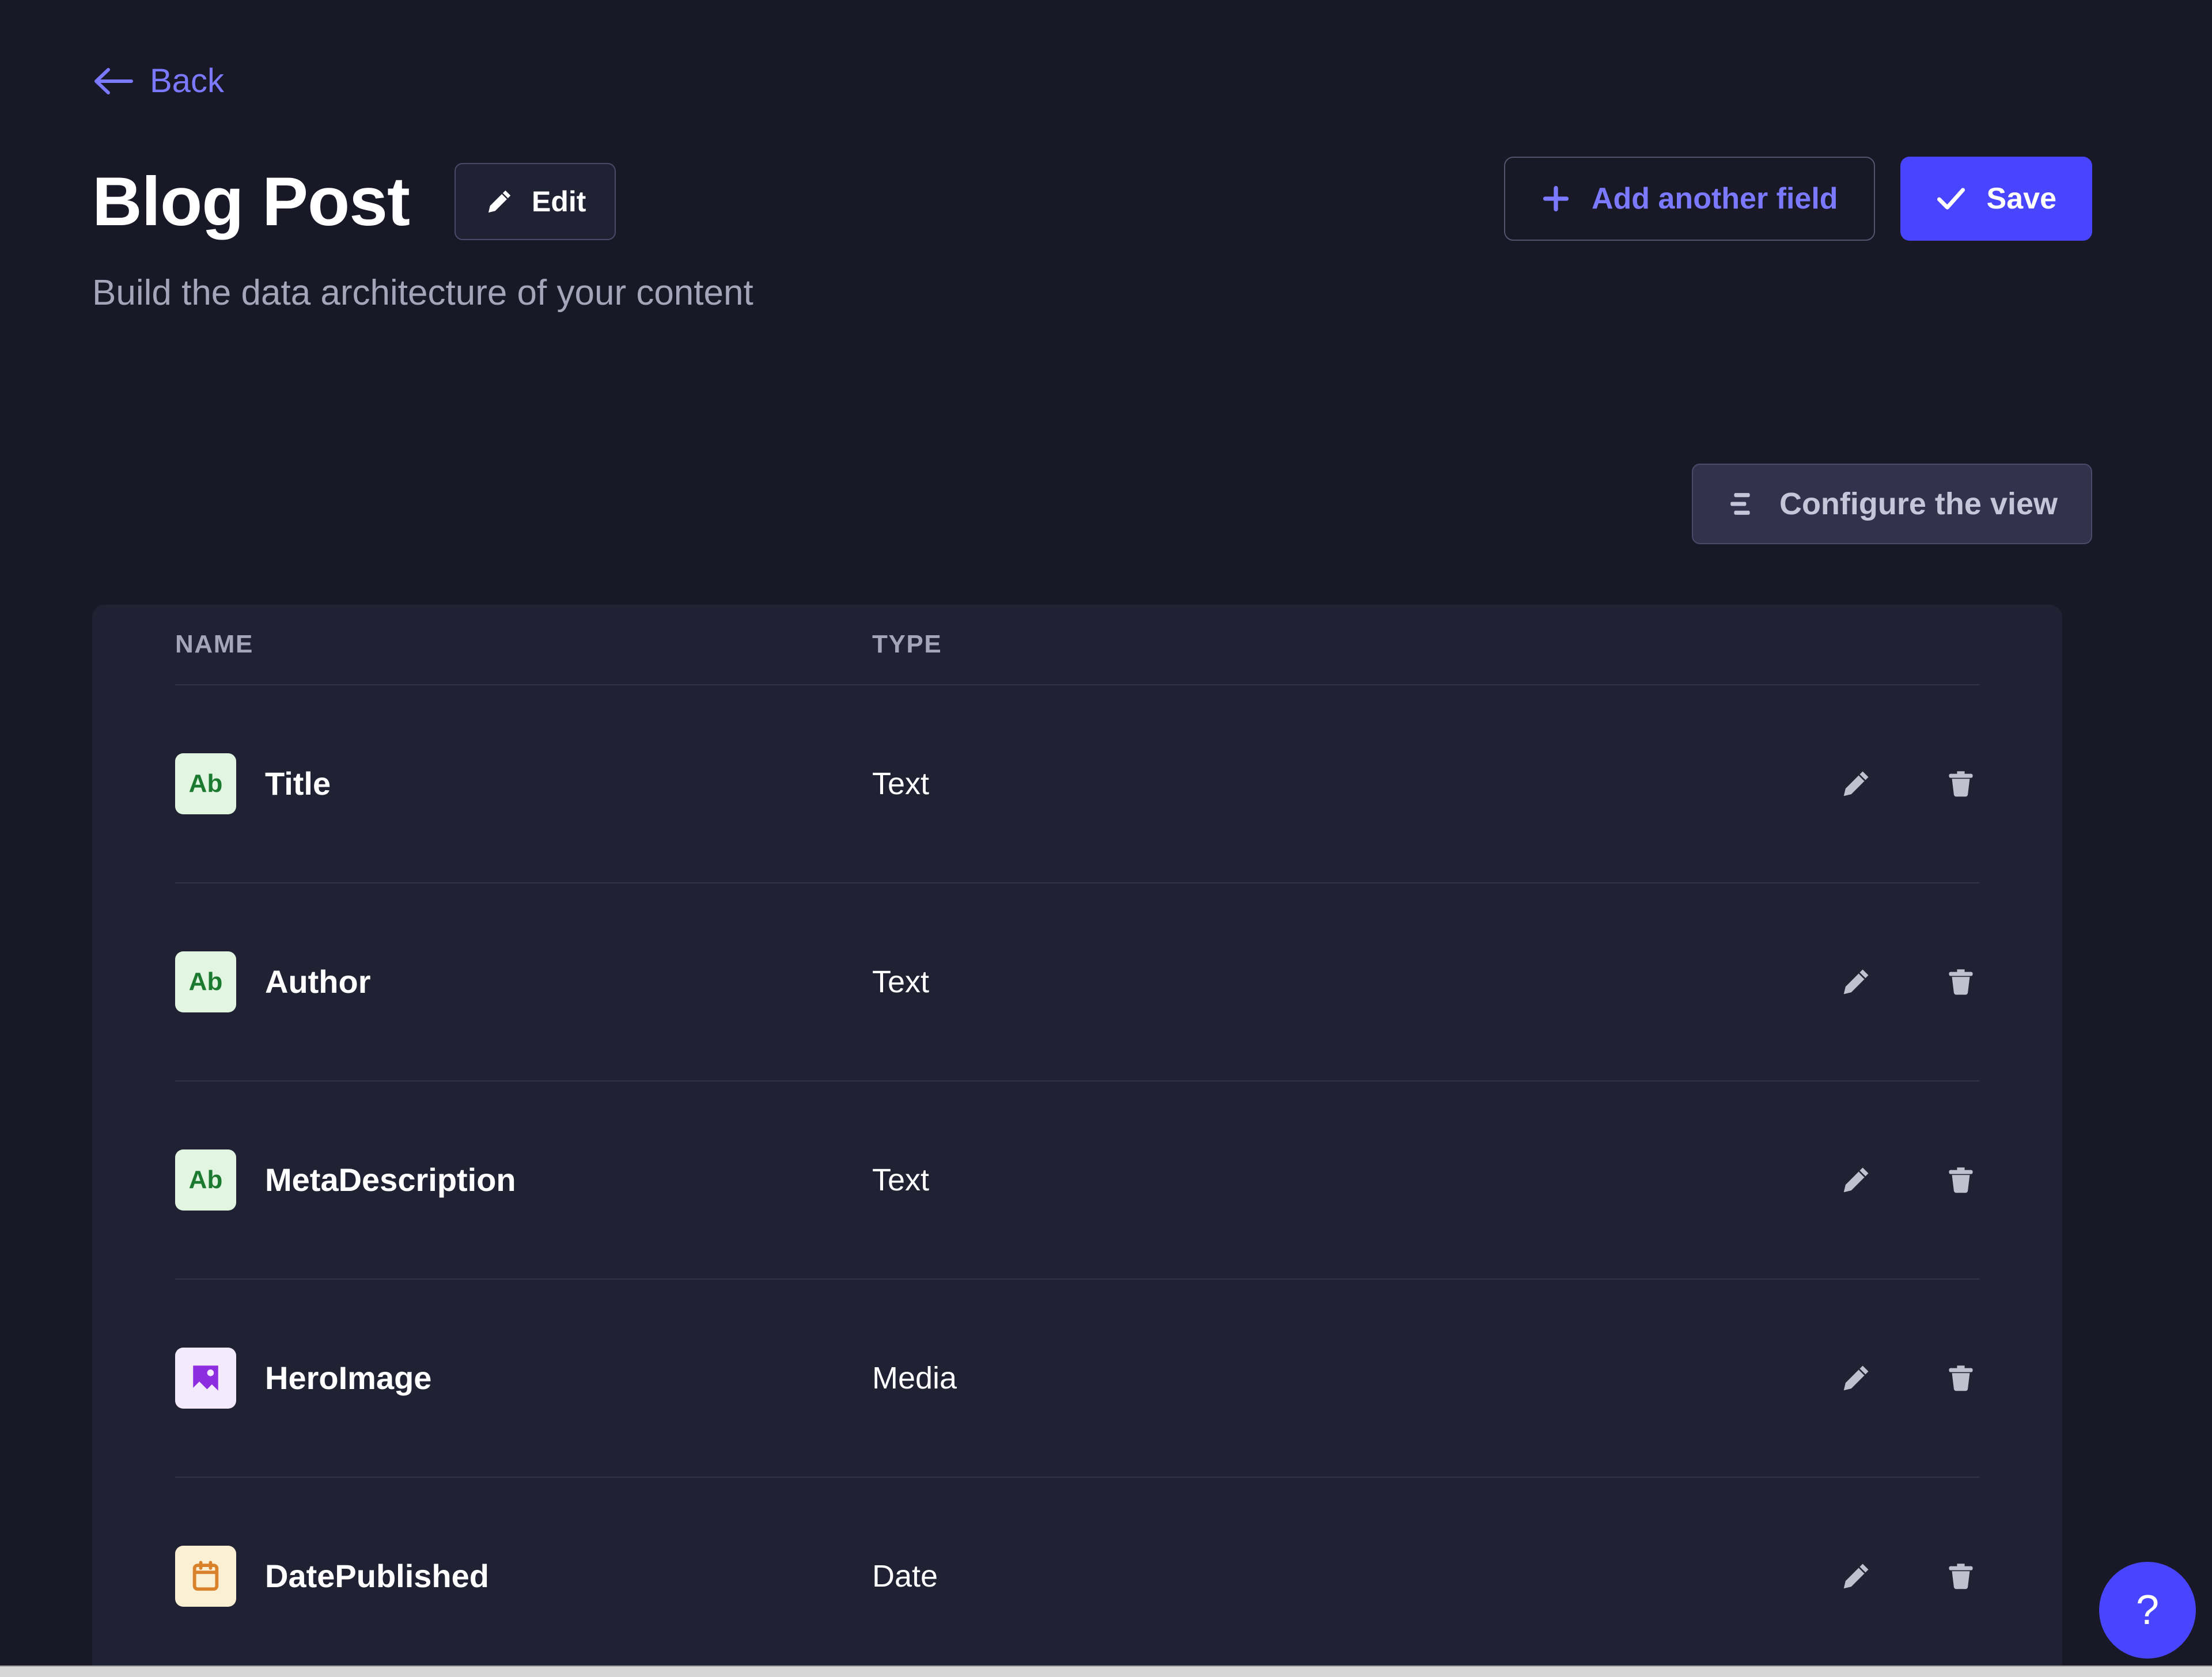 This screenshot has height=1677, width=2212. I want to click on page-title: Blog Post, so click(251, 201).